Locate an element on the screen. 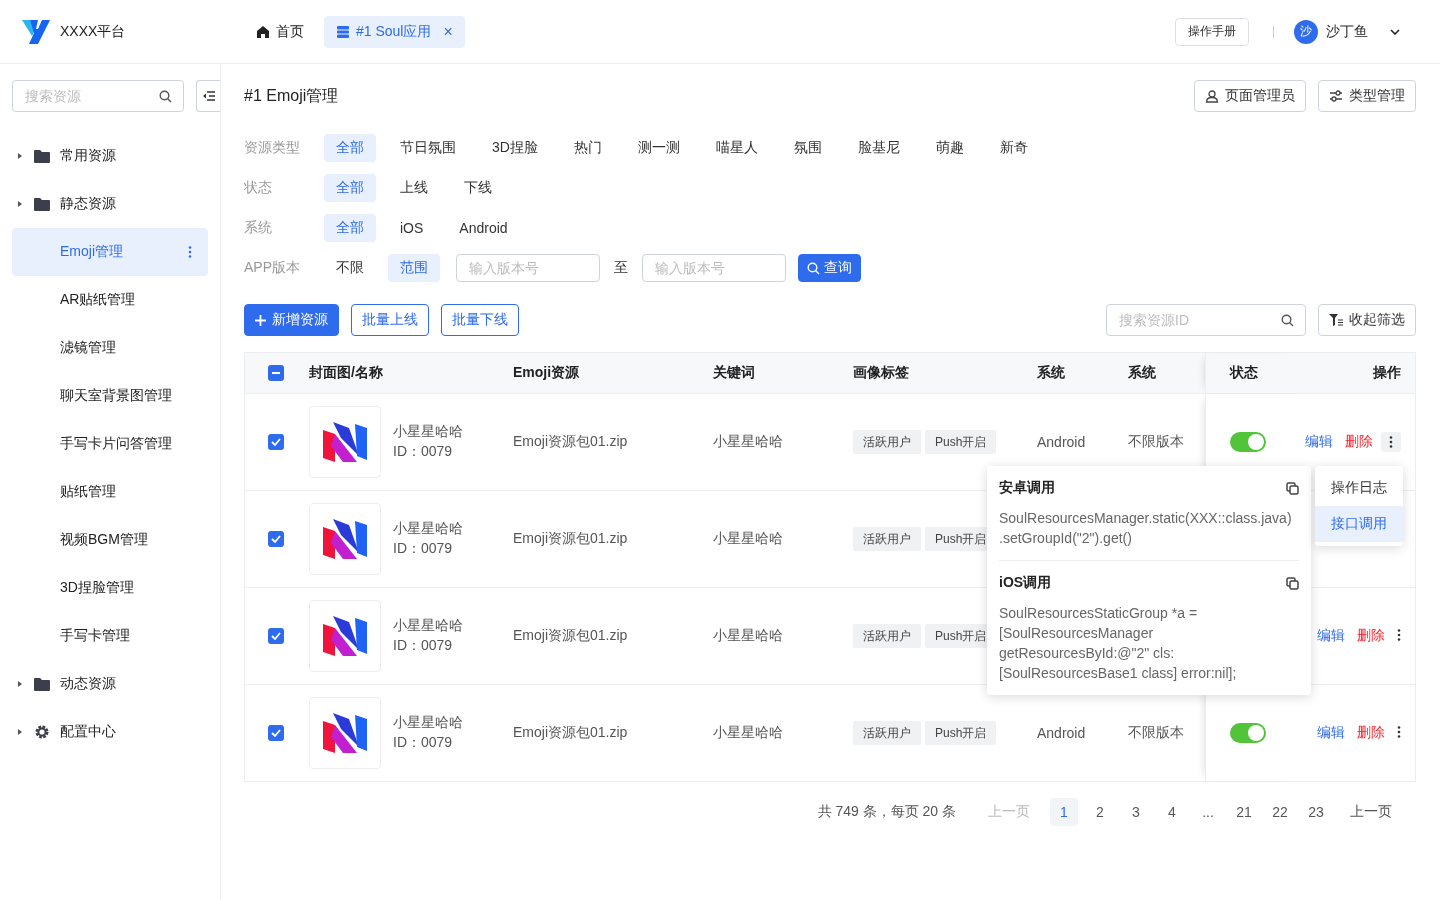  sidebar-item: 配置中心 is located at coordinates (110, 732).